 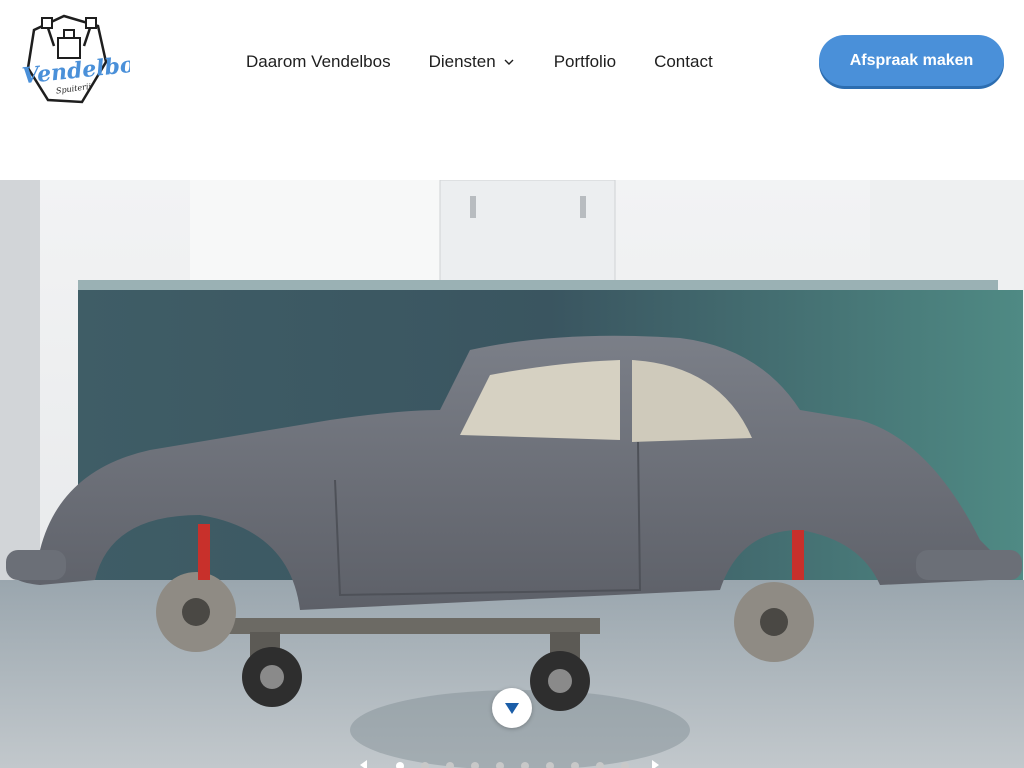 What do you see at coordinates (318, 62) in the screenshot?
I see `nav-link-daarom-vendelbos: Daarom Vendelbos` at bounding box center [318, 62].